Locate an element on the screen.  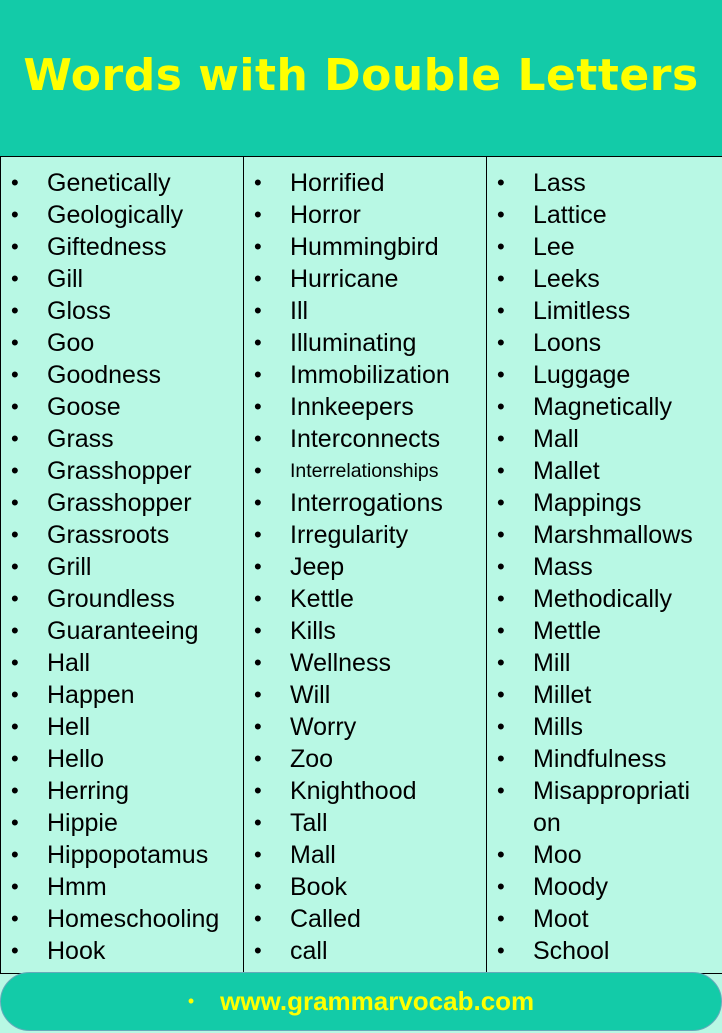
list-item: • Moo is located at coordinates (604, 855).